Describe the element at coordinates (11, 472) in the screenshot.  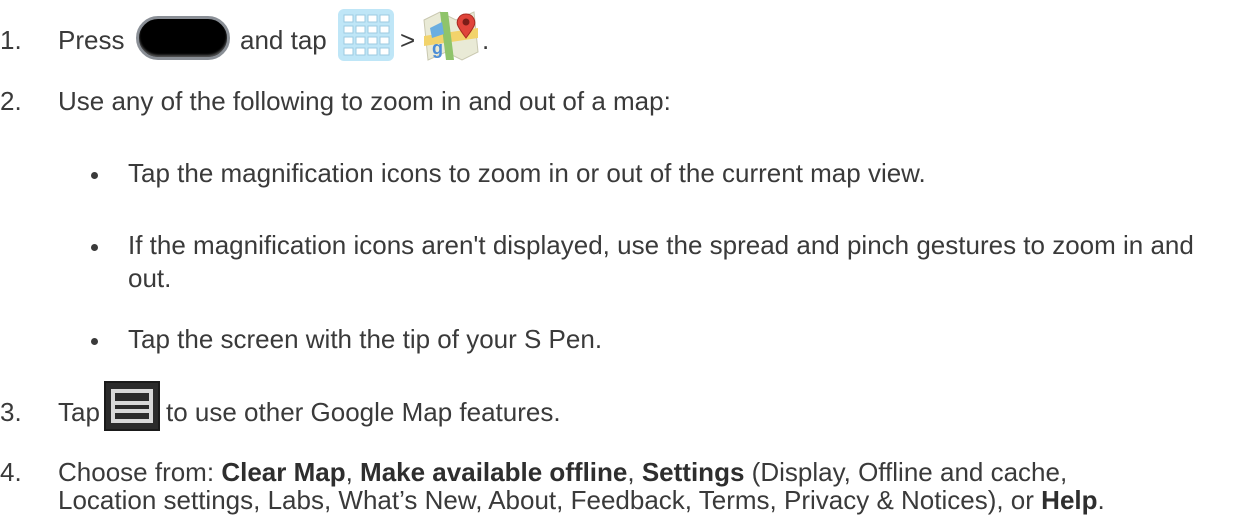
I see `step-number: 4.` at that location.